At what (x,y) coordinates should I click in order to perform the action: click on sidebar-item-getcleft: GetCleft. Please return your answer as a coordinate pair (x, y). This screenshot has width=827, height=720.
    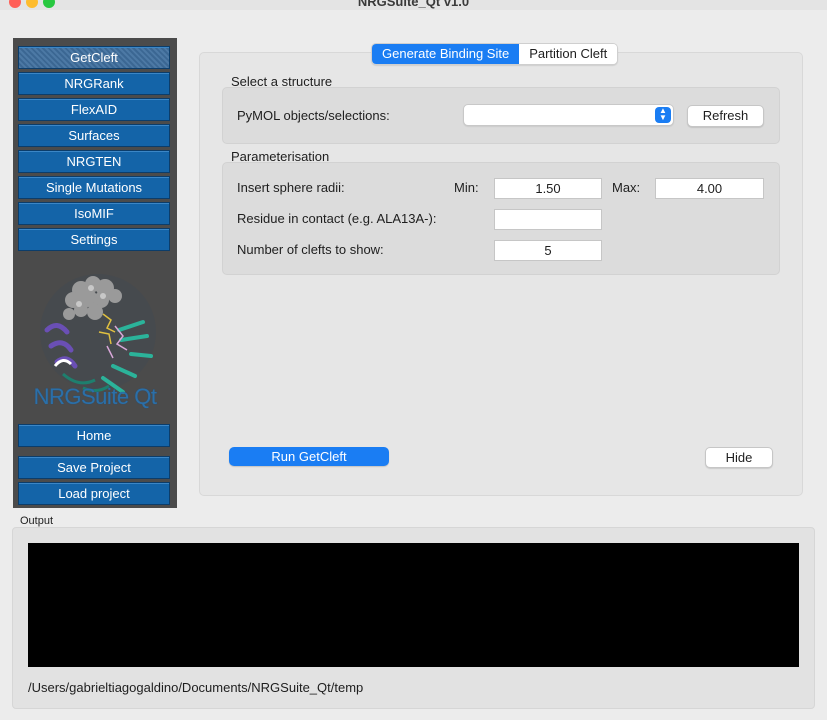
    Looking at the image, I should click on (94, 57).